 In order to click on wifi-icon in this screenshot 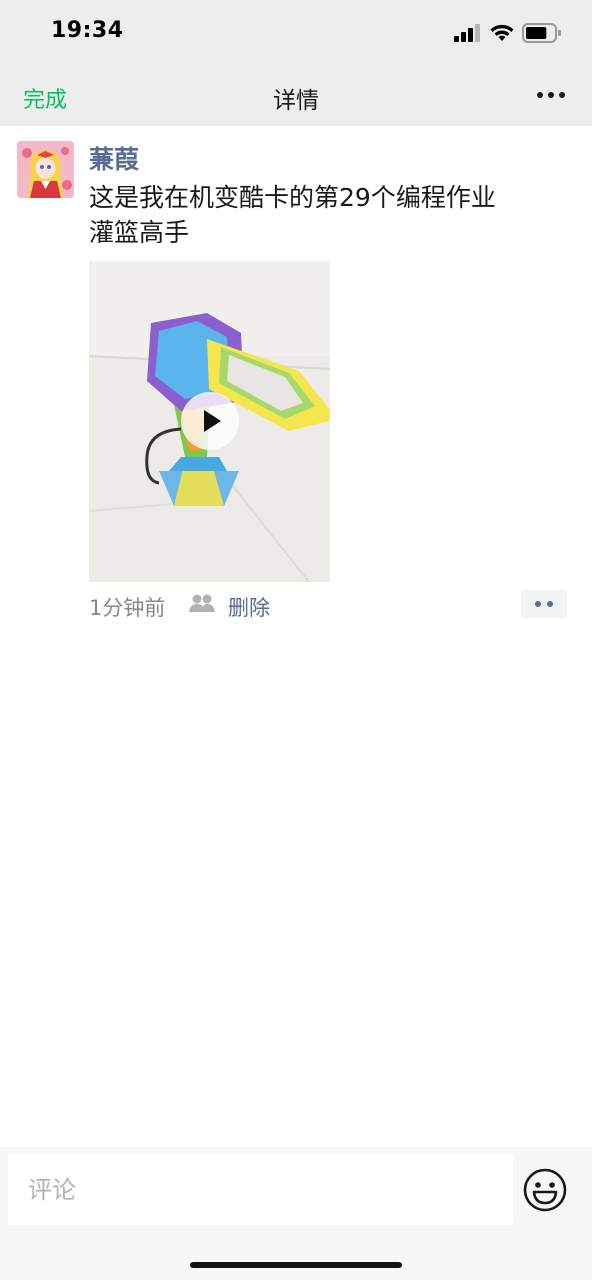, I will do `click(502, 32)`.